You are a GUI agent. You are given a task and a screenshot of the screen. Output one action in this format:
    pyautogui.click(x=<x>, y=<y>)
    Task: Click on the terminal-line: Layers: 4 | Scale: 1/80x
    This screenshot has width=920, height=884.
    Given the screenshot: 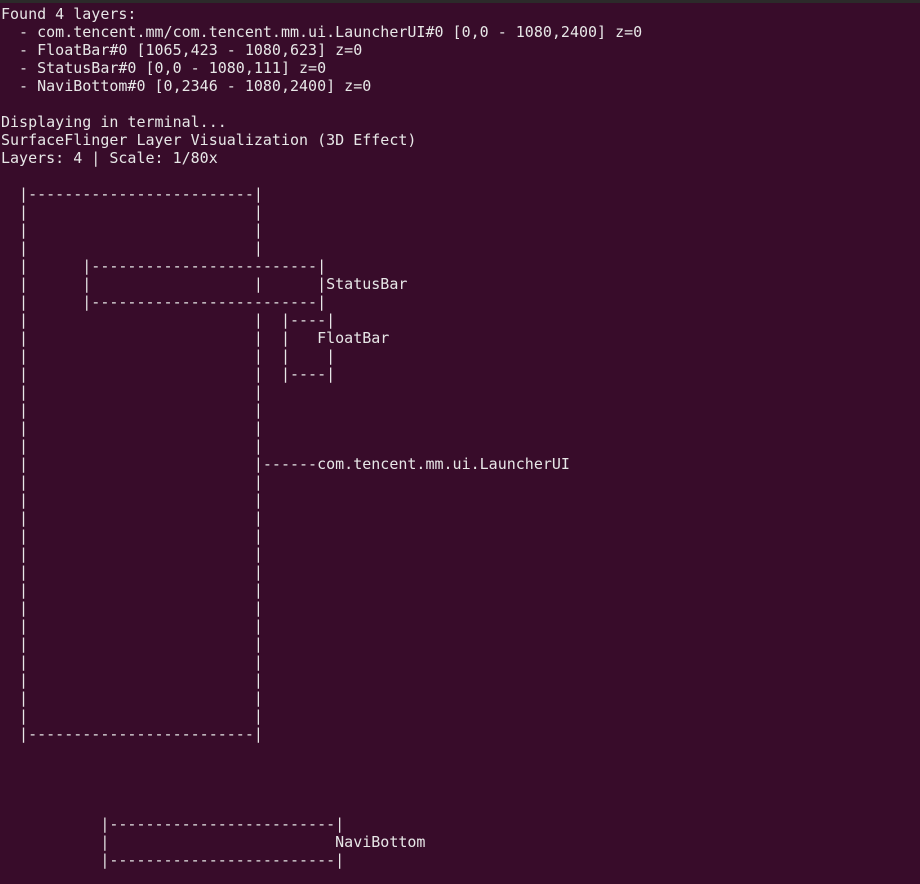 What is the action you would take?
    pyautogui.click(x=109, y=158)
    